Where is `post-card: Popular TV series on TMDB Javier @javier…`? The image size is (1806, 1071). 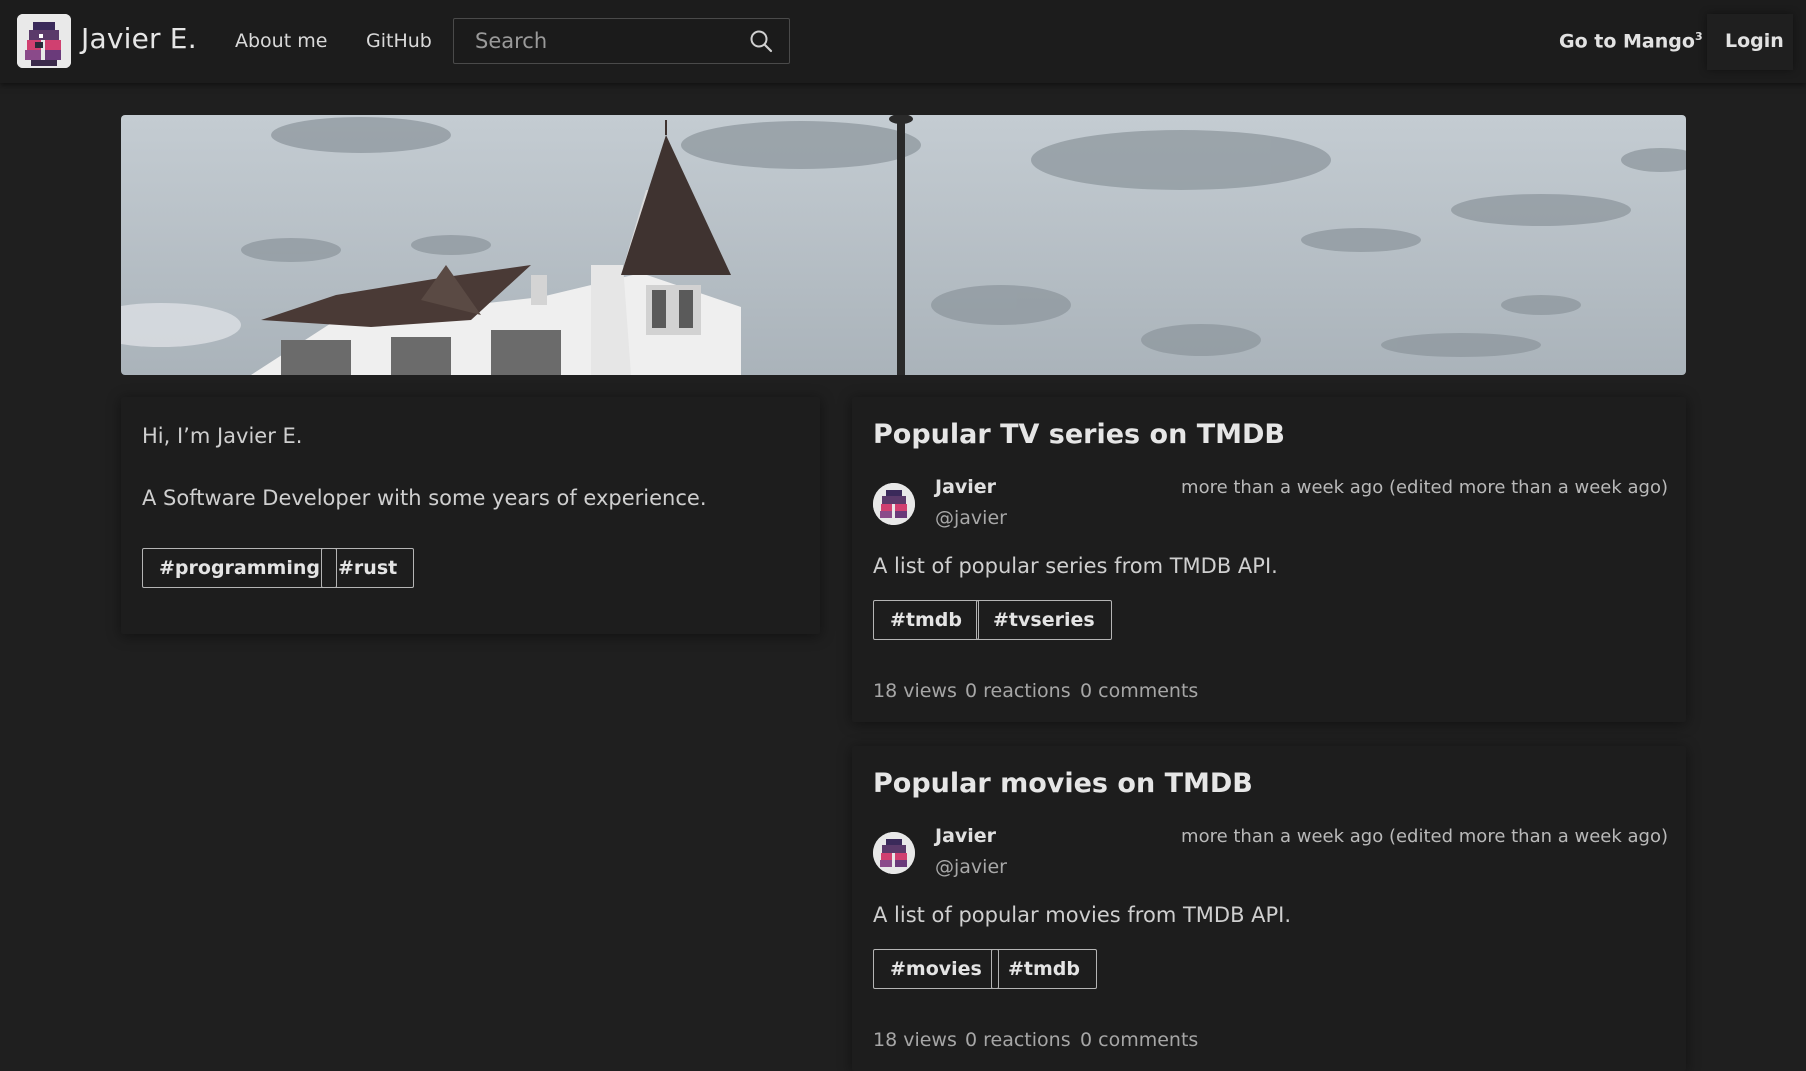 post-card: Popular TV series on TMDB Javier @javier… is located at coordinates (1269, 559).